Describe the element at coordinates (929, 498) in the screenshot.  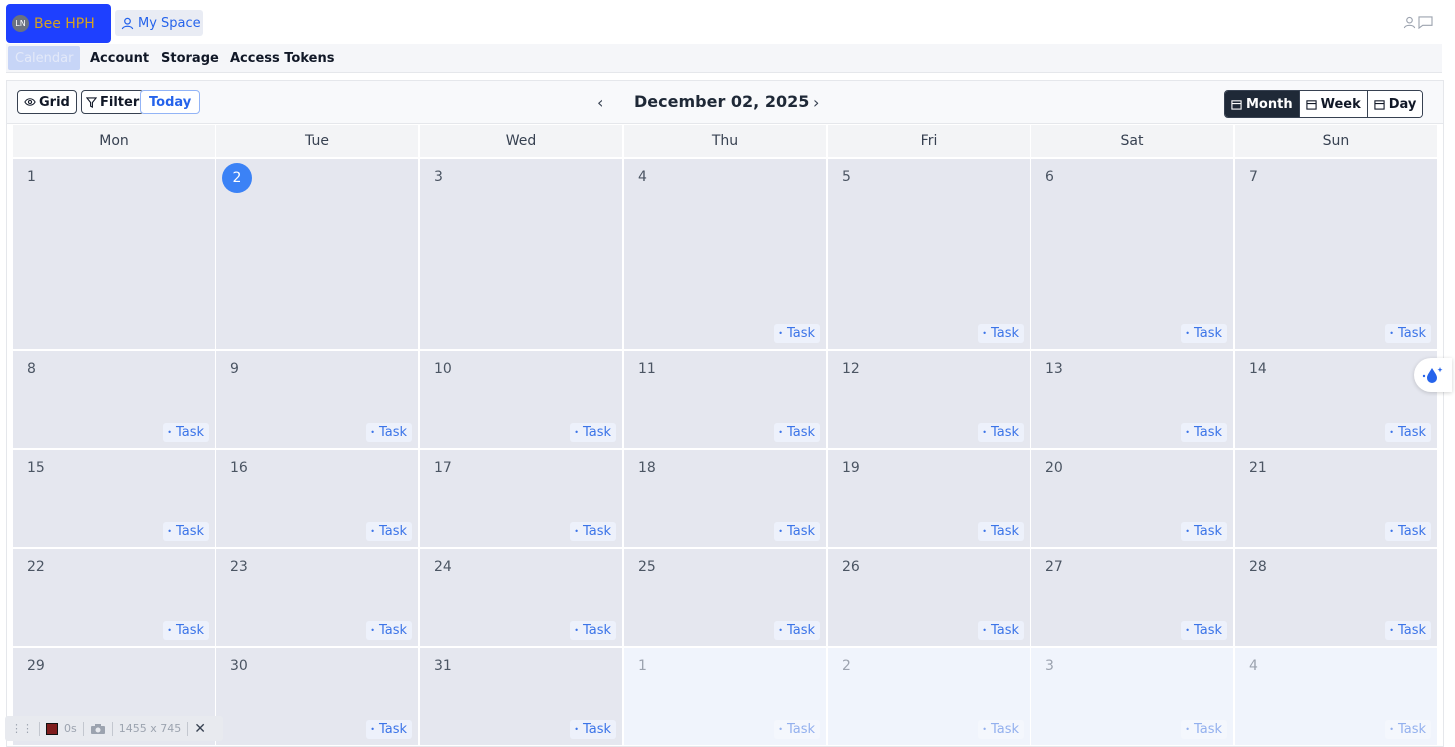
I see `day-cell: 19 • Task` at that location.